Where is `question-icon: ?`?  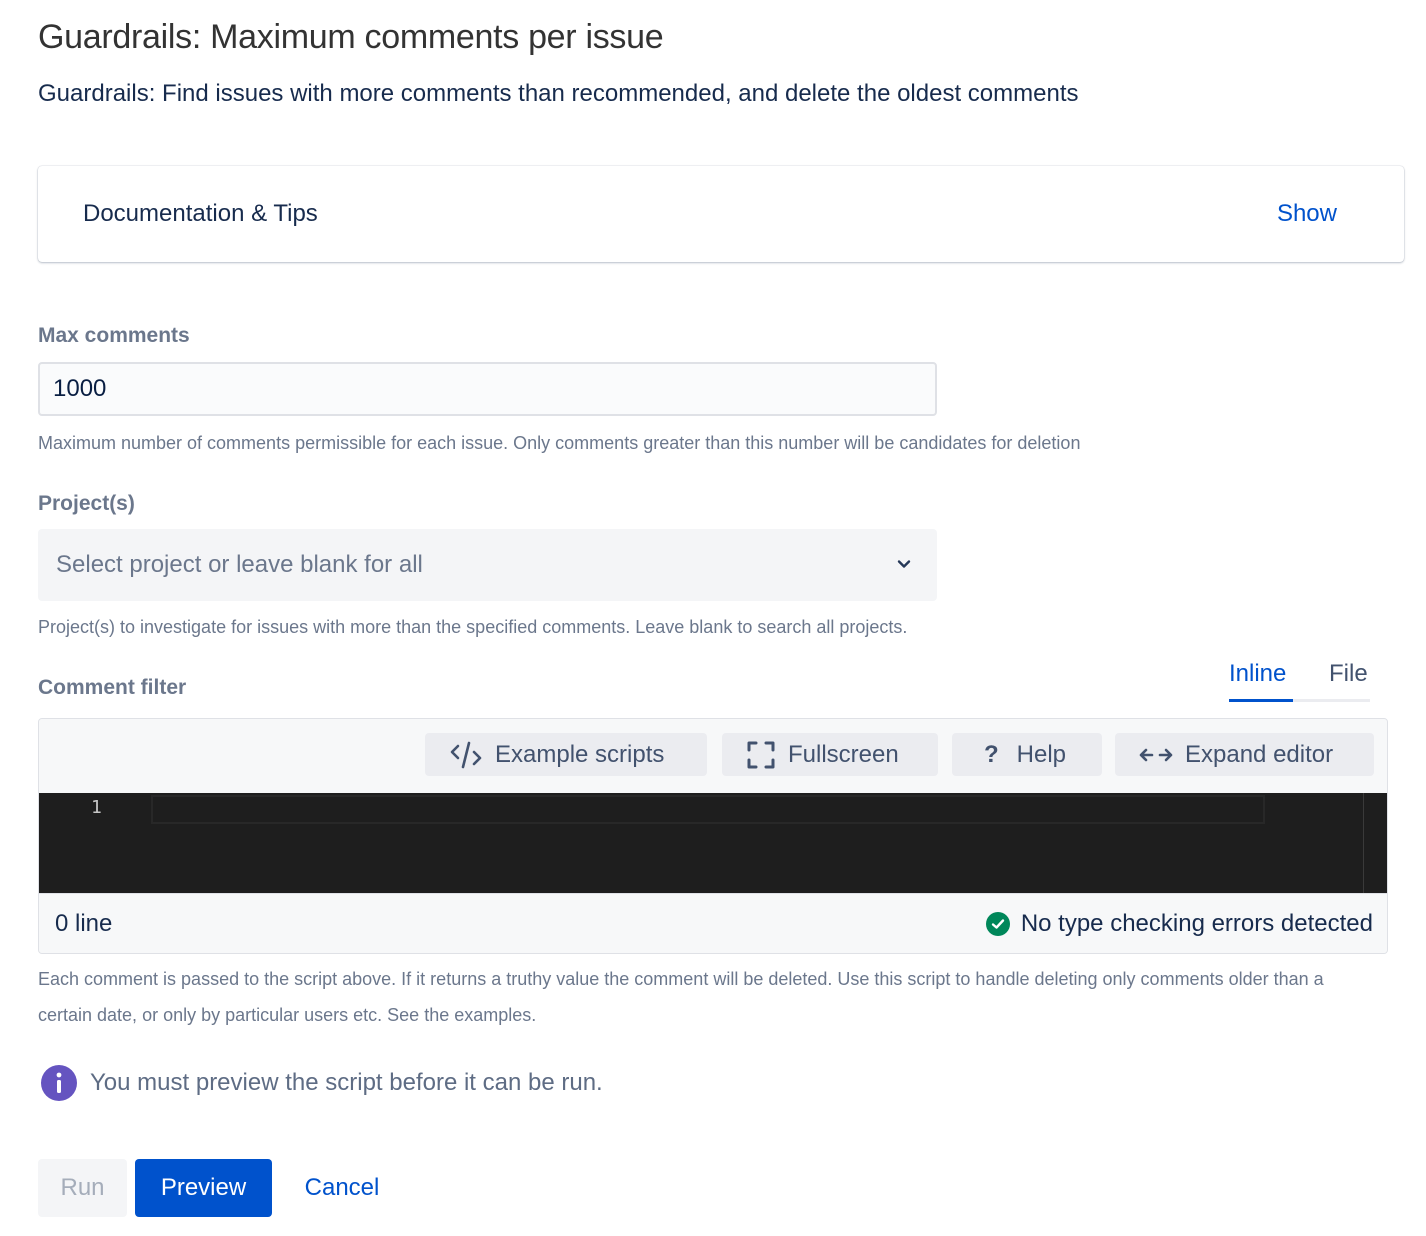 question-icon: ? is located at coordinates (991, 754).